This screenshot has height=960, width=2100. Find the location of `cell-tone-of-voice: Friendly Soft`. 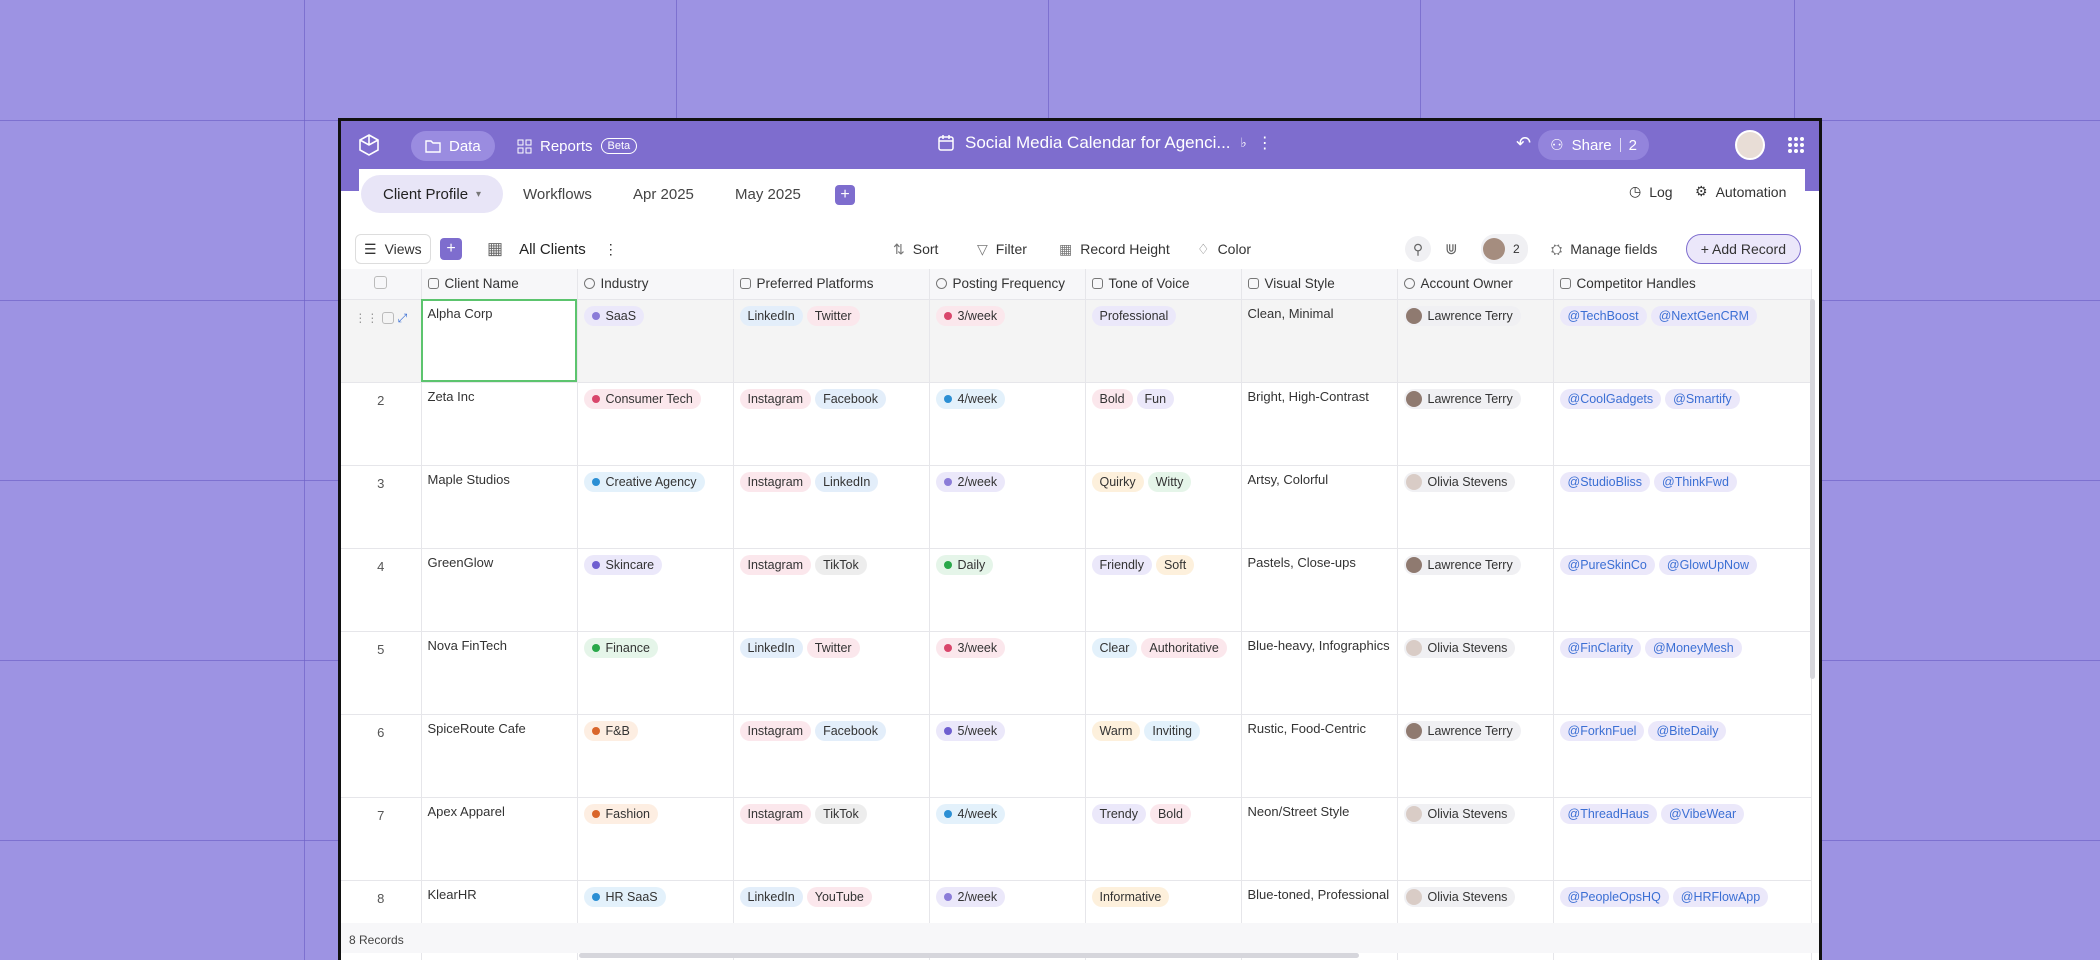

cell-tone-of-voice: Friendly Soft is located at coordinates (1163, 590).